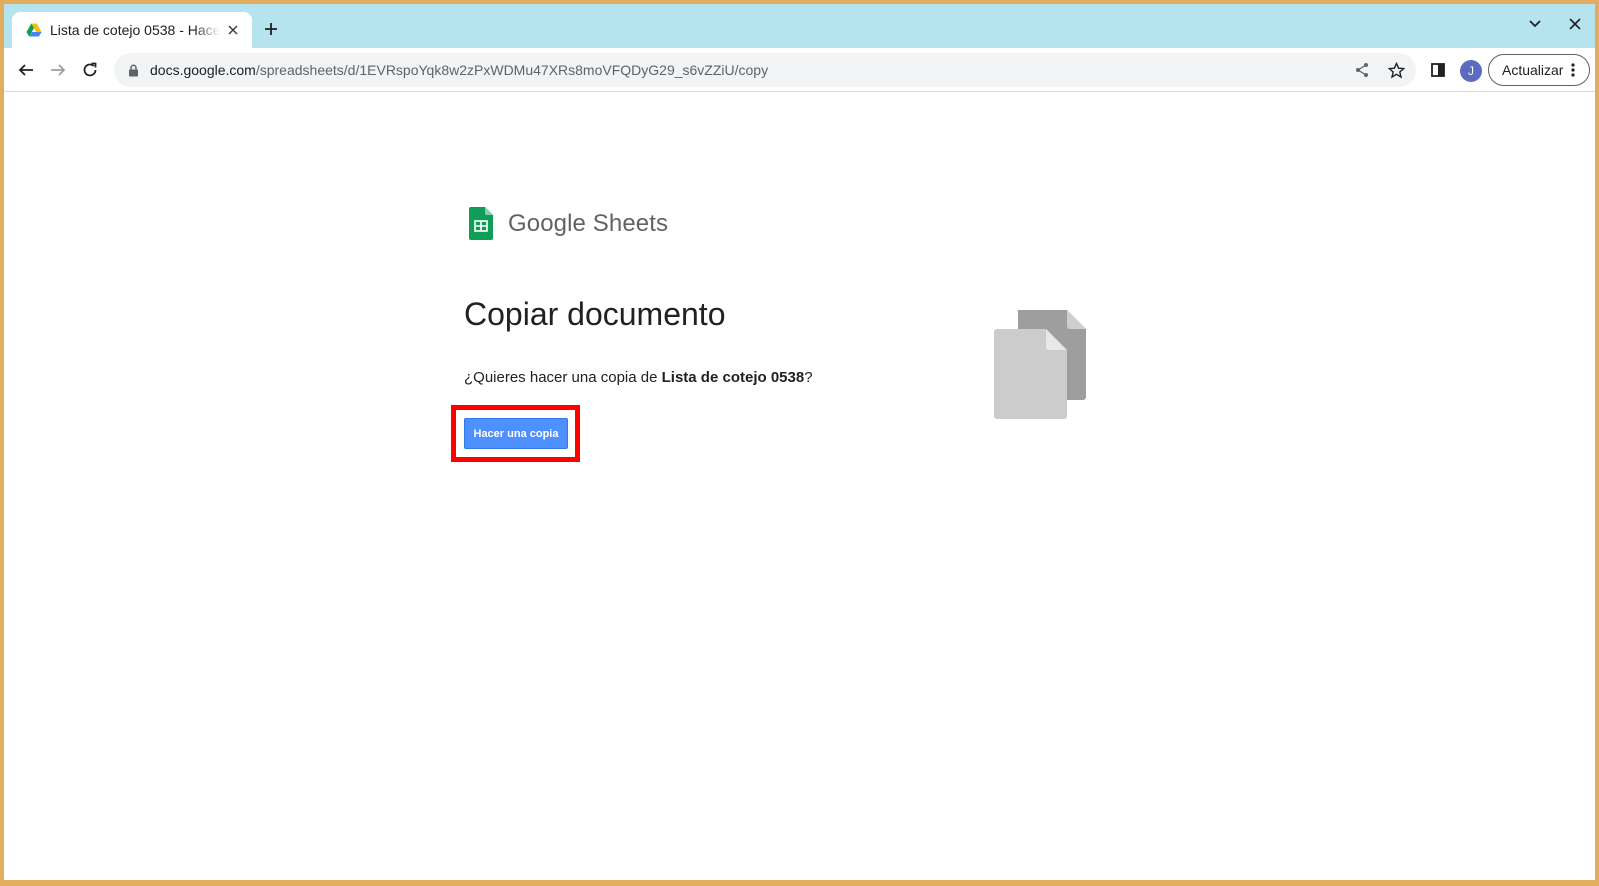 The height and width of the screenshot is (886, 1599). What do you see at coordinates (1533, 70) in the screenshot?
I see `update-button-label: Actualizar` at bounding box center [1533, 70].